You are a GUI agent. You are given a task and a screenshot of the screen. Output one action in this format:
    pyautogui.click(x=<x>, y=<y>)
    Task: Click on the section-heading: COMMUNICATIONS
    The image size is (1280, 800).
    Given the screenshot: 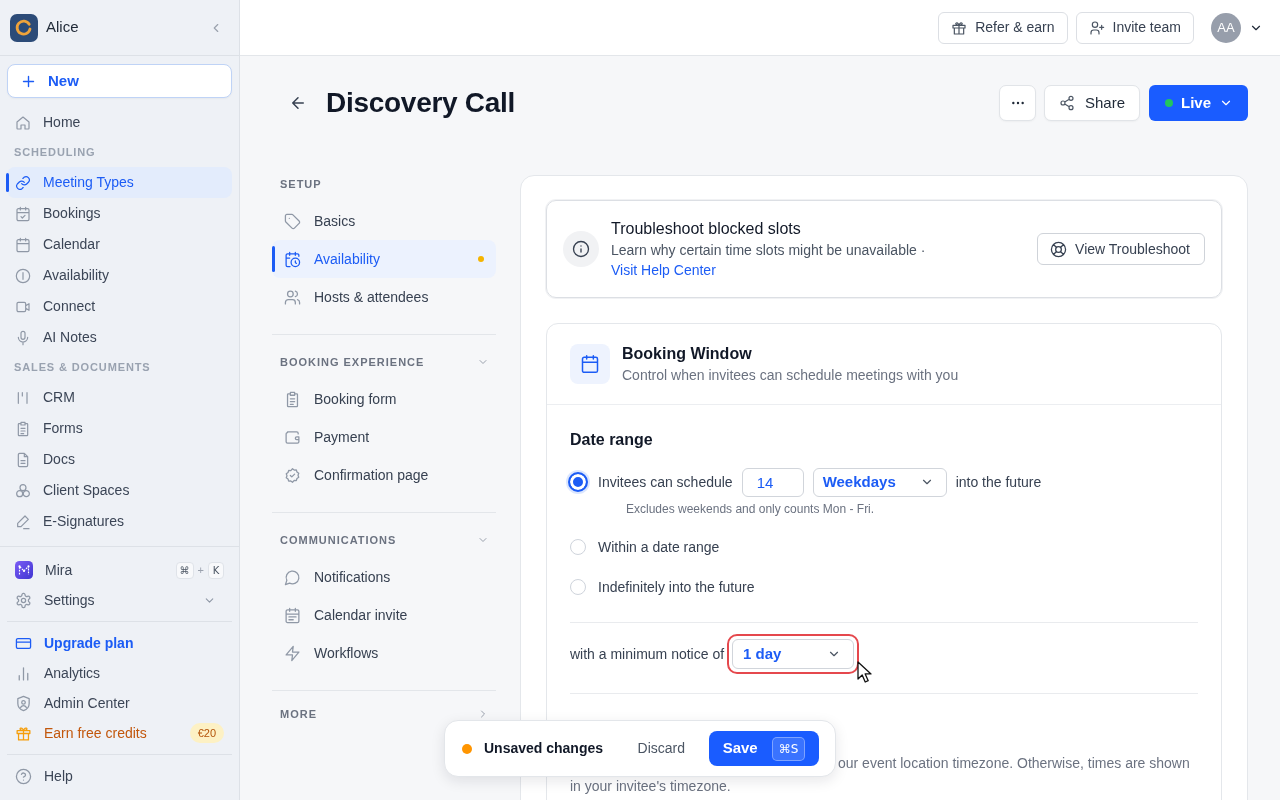 What is the action you would take?
    pyautogui.click(x=338, y=540)
    